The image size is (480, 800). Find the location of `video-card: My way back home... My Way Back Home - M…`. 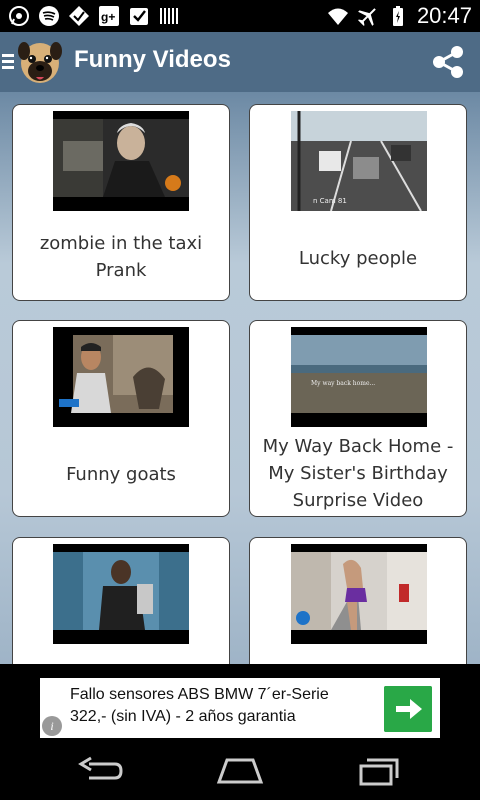

video-card: My way back home... My Way Back Home - M… is located at coordinates (358, 418).